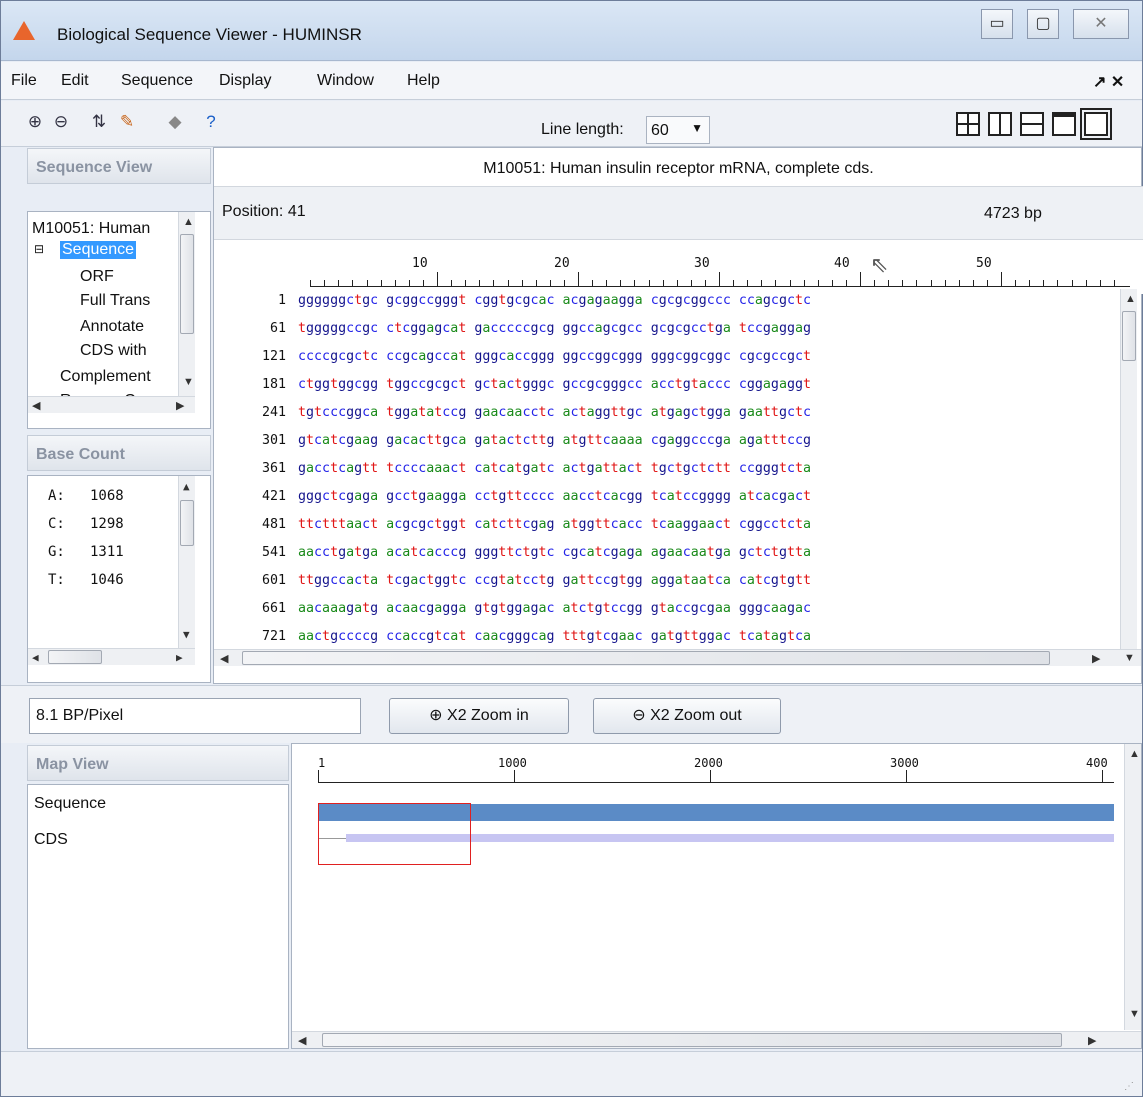 The image size is (1143, 1097). Describe the element at coordinates (111, 404) in the screenshot. I see `tree-horizontal-scrollbar: ◀ ▶` at that location.